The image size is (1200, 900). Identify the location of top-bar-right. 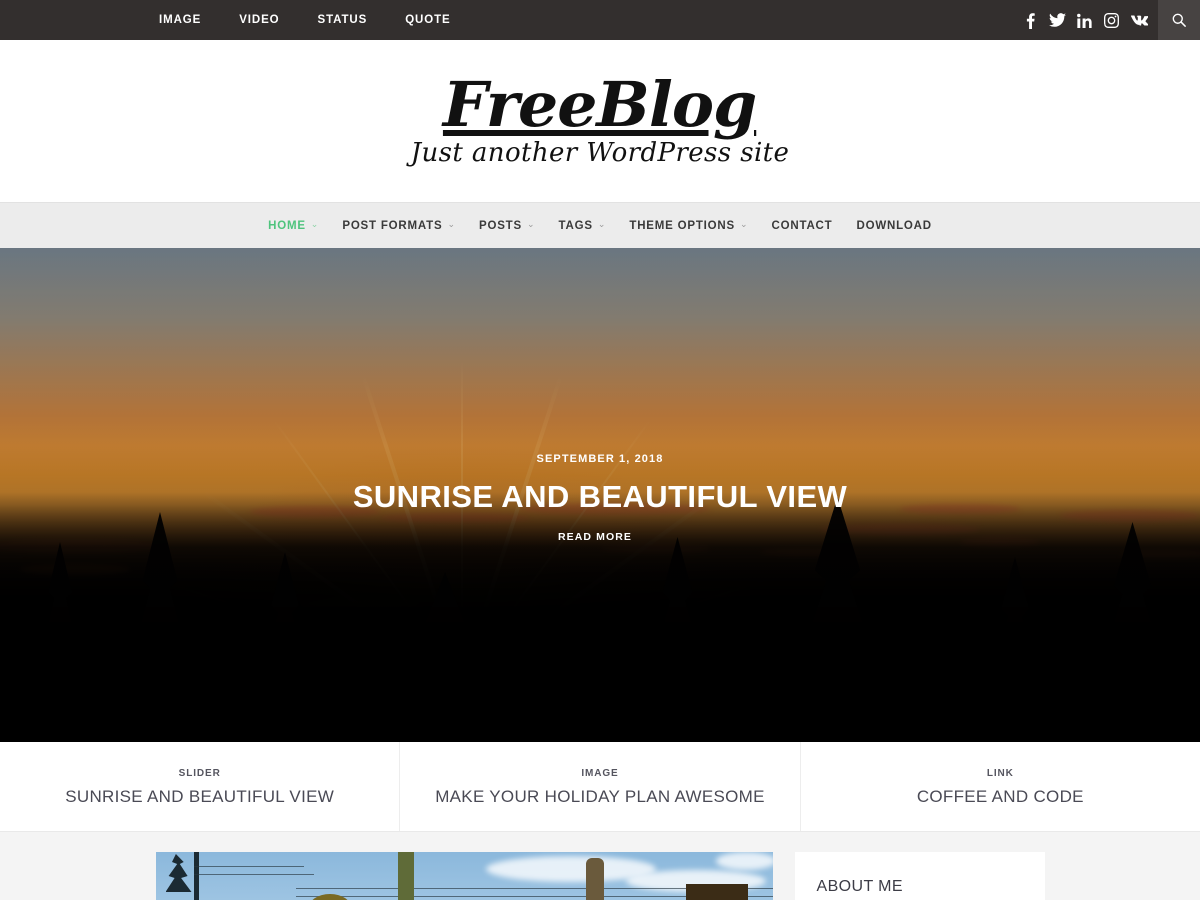
(1108, 20).